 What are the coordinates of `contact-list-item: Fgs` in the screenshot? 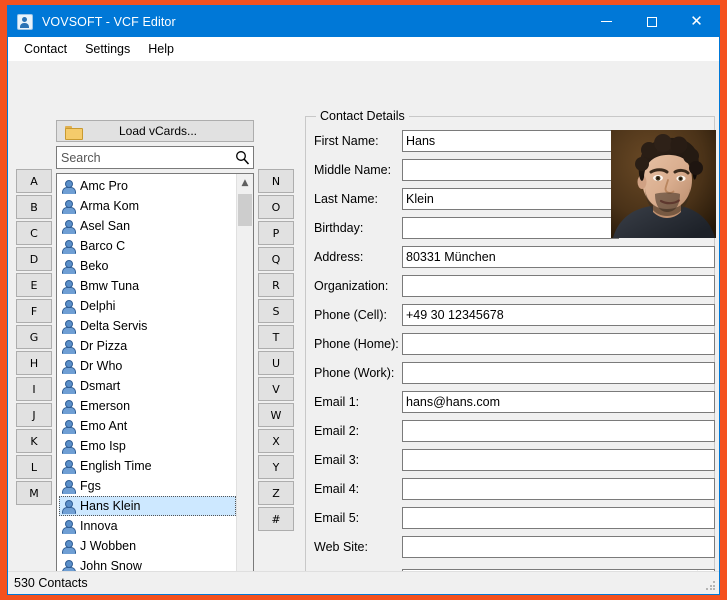 It's located at (147, 486).